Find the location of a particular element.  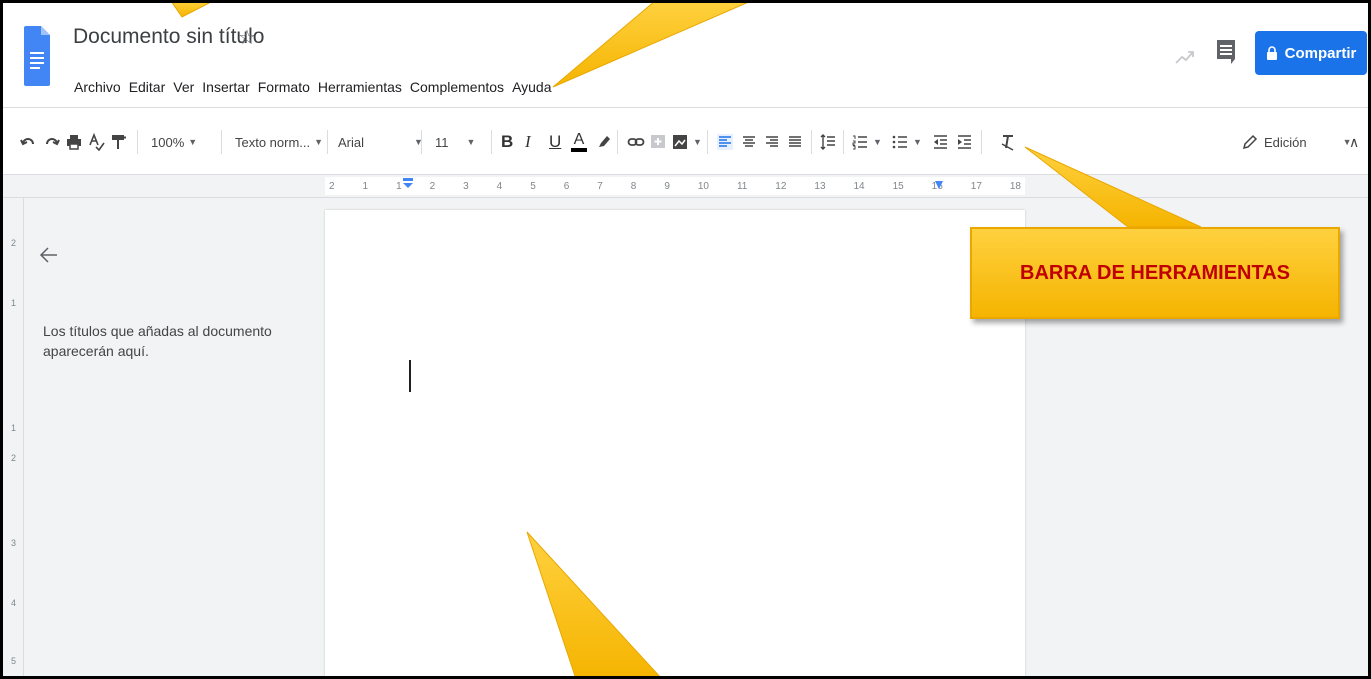

ruler-scale: 2 1 1 2 3 4 5 6 7 8 9 10 11 12 13 14 15 16 17 18 is located at coordinates (675, 186).